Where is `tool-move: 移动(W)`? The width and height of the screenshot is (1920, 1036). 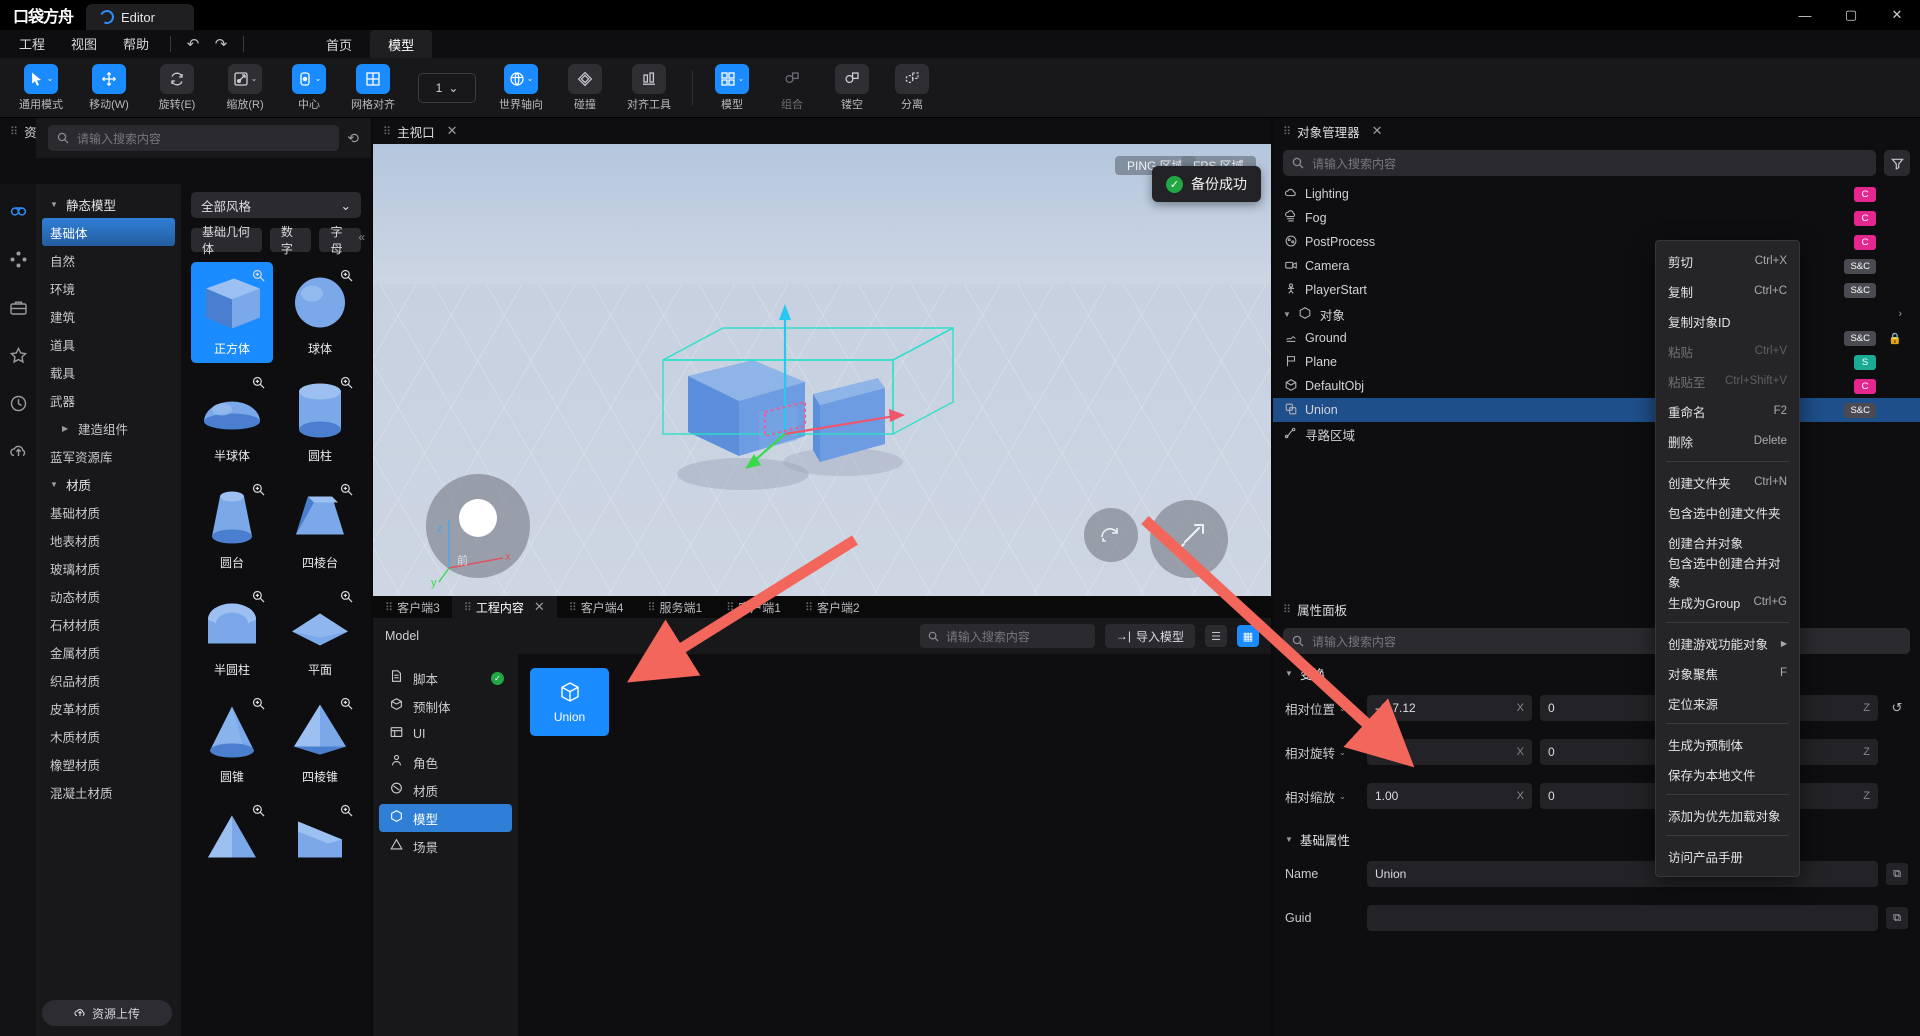 tool-move: 移动(W) is located at coordinates (109, 88).